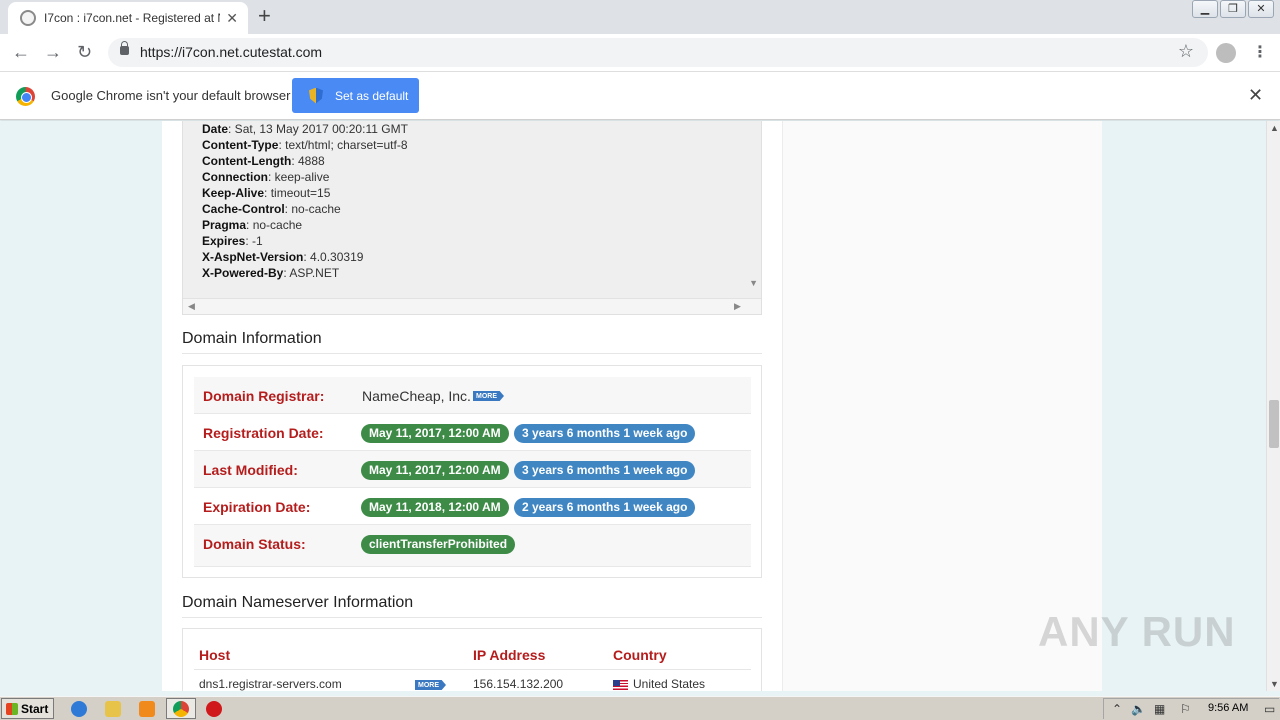  I want to click on header-line: Keep-Alive: timeout=15, so click(266, 193).